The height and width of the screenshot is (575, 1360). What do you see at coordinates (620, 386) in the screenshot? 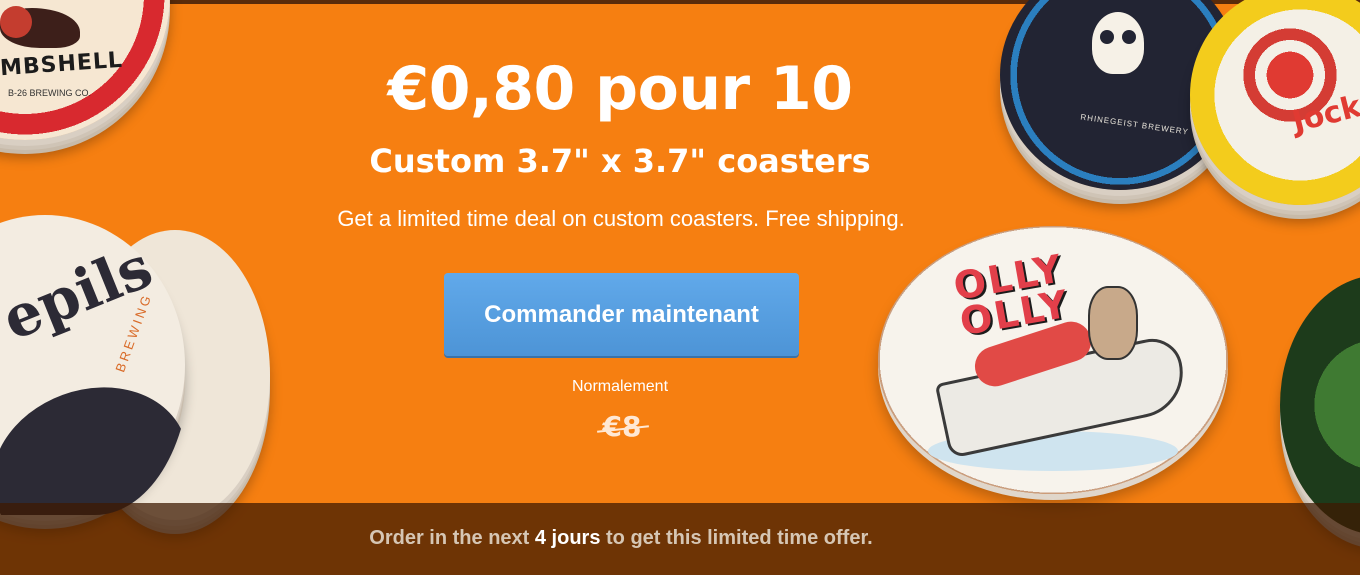
I see `normally-label: Normalement` at bounding box center [620, 386].